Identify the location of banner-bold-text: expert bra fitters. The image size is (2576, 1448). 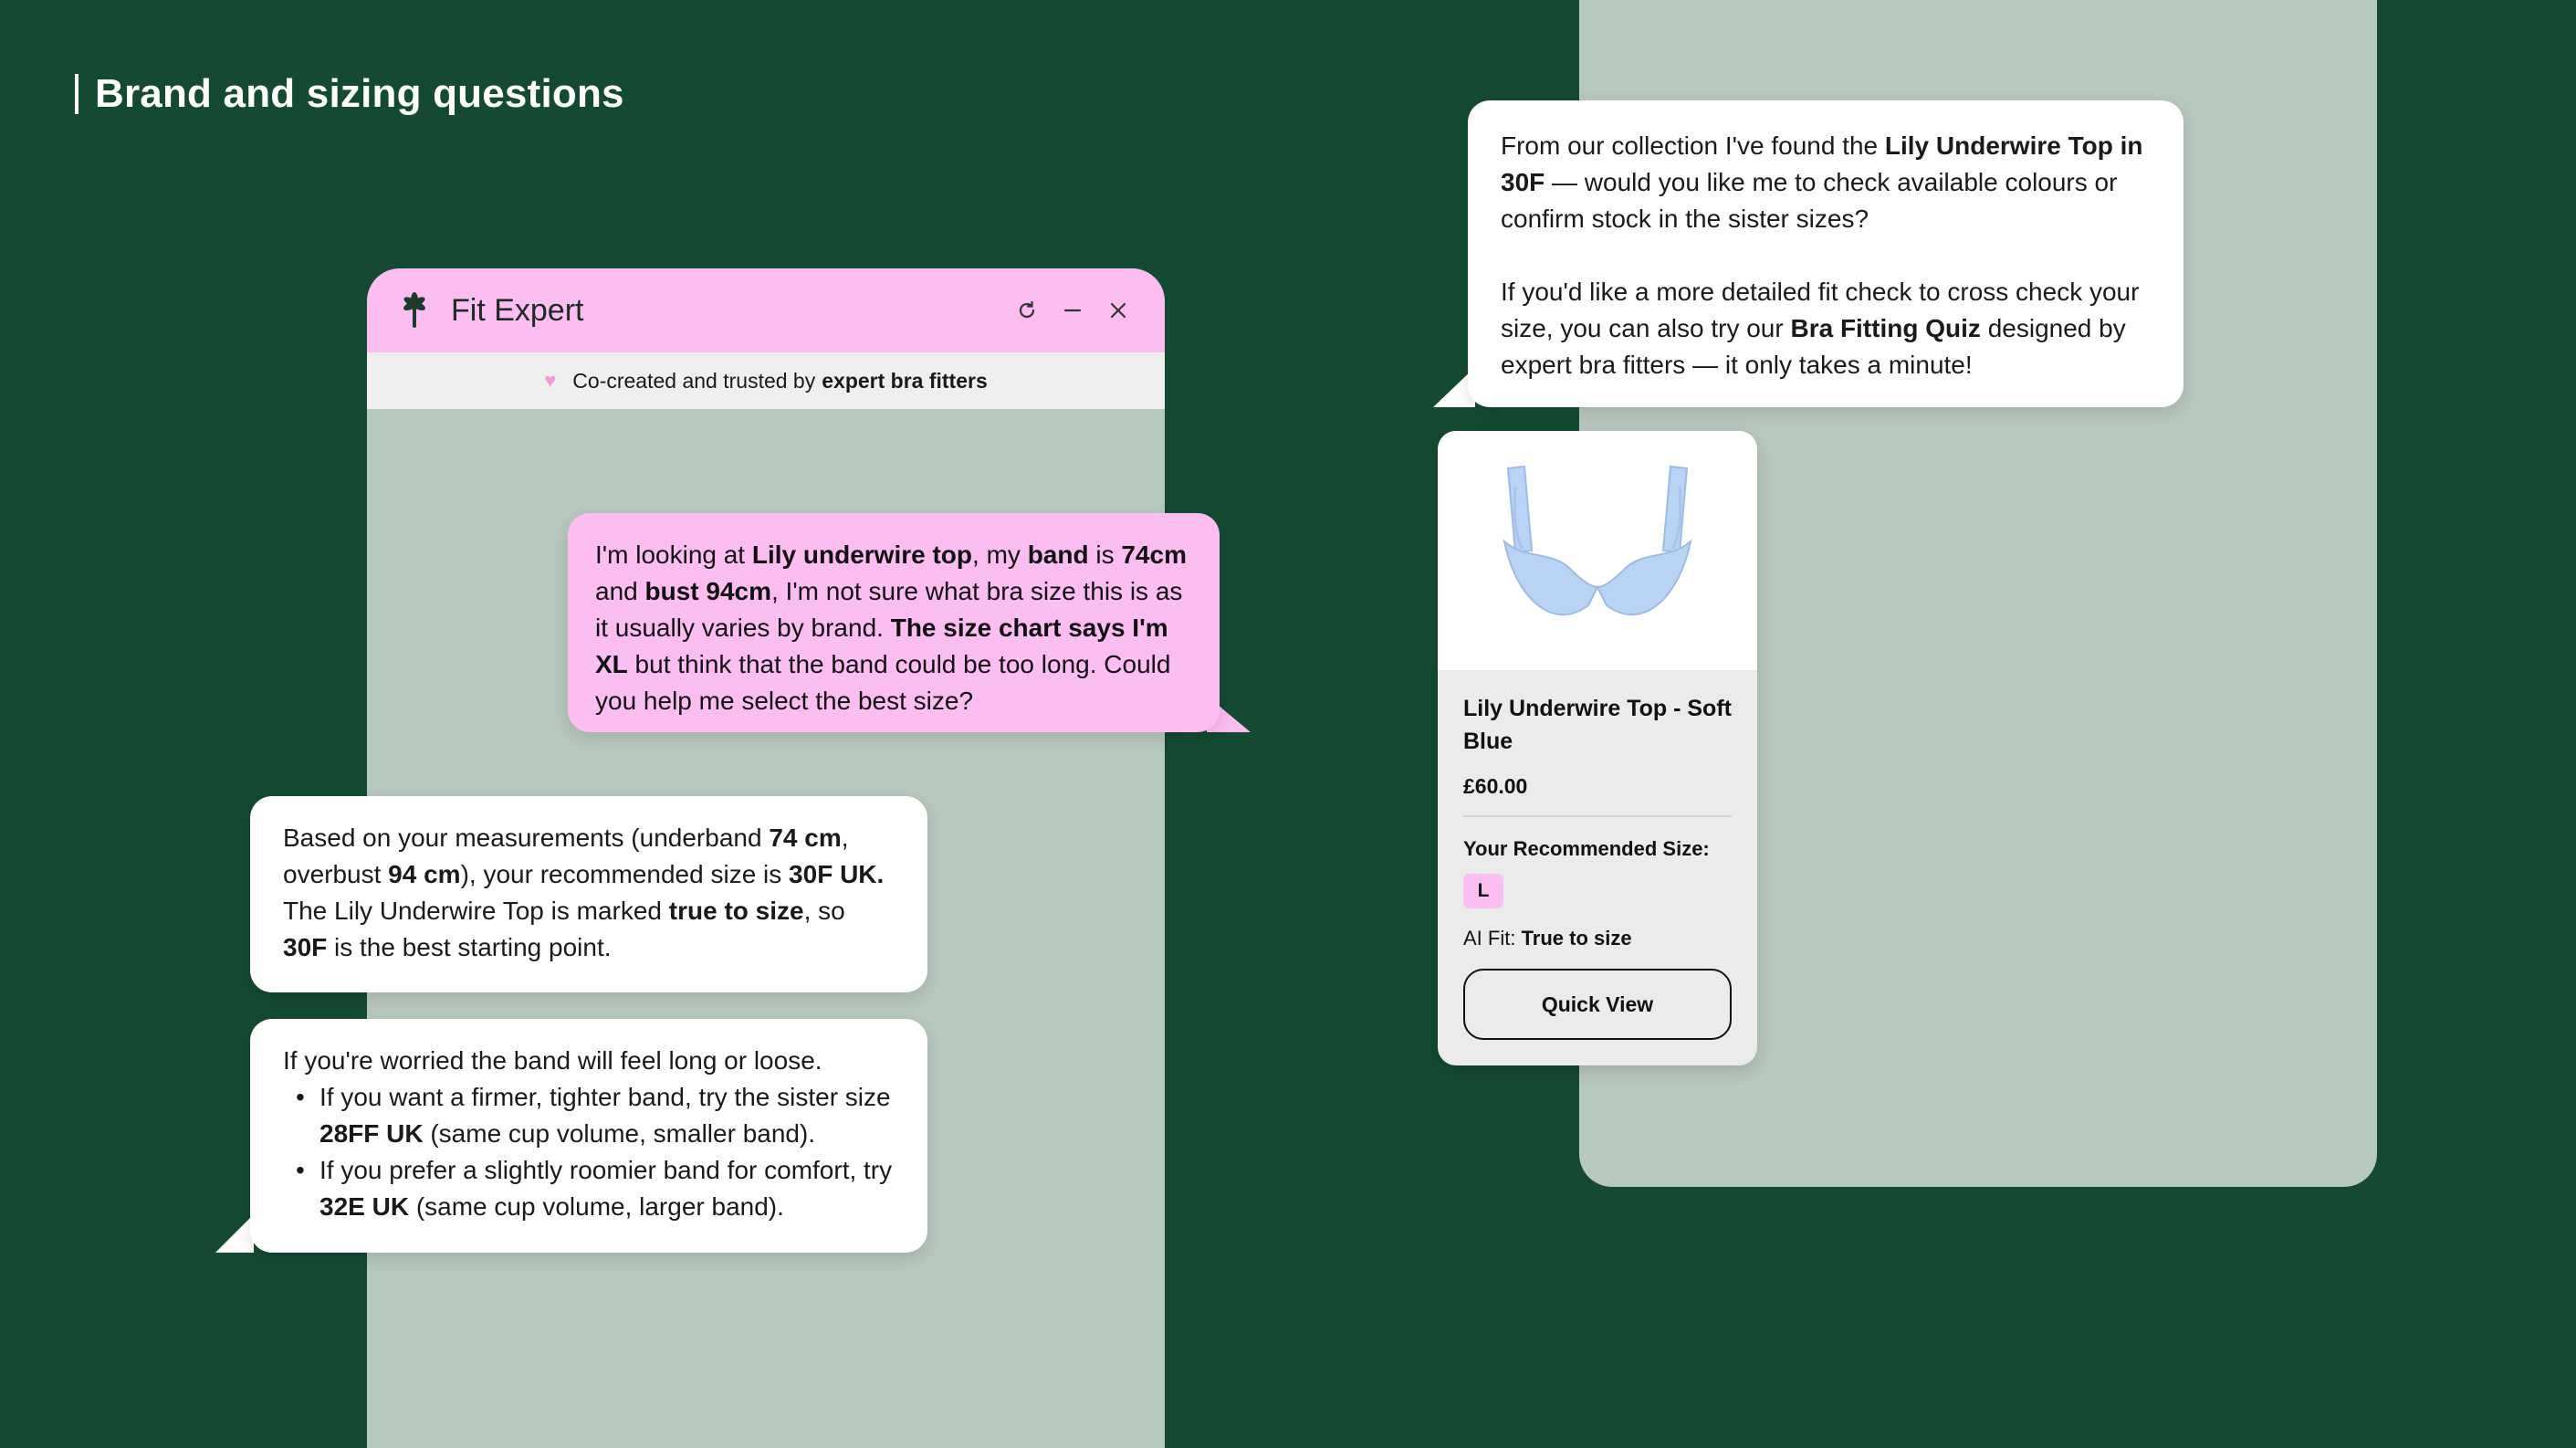
(905, 380).